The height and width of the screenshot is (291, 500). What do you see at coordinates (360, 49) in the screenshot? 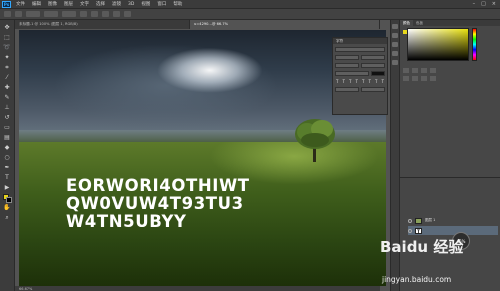
I see `font-family-field` at bounding box center [360, 49].